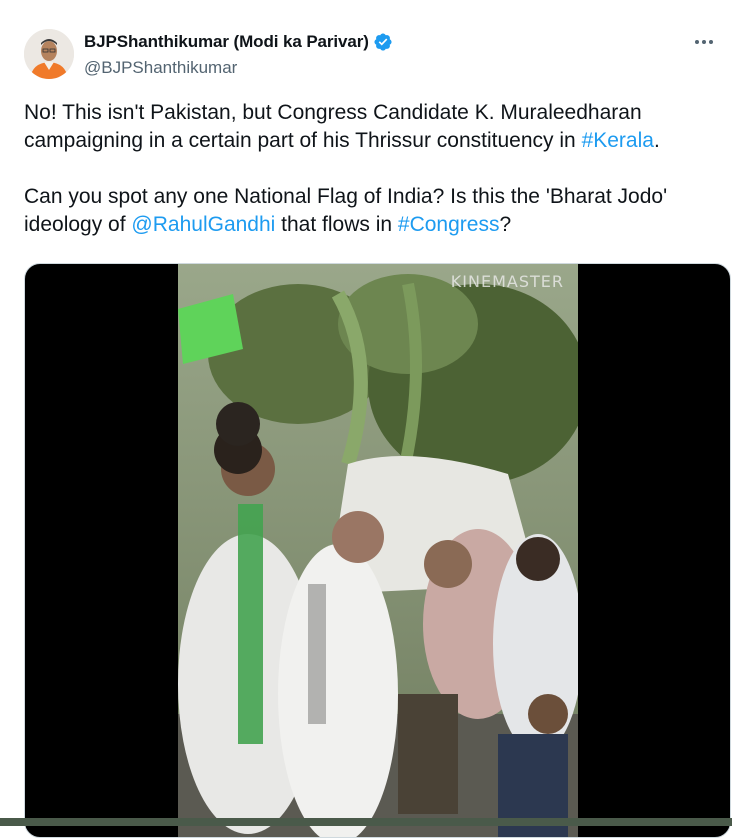 The width and height of the screenshot is (732, 838). What do you see at coordinates (505, 224) in the screenshot?
I see `tweet-text-segment: ?` at bounding box center [505, 224].